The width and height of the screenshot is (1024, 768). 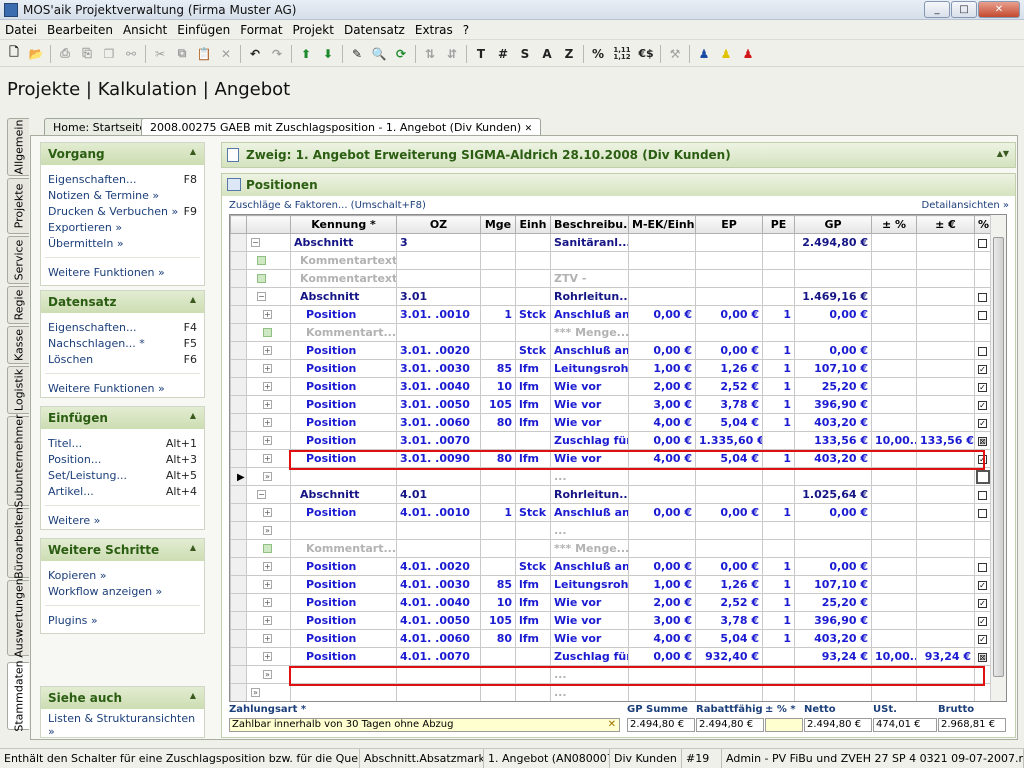 I want to click on cell-kennung, so click(x=343, y=674).